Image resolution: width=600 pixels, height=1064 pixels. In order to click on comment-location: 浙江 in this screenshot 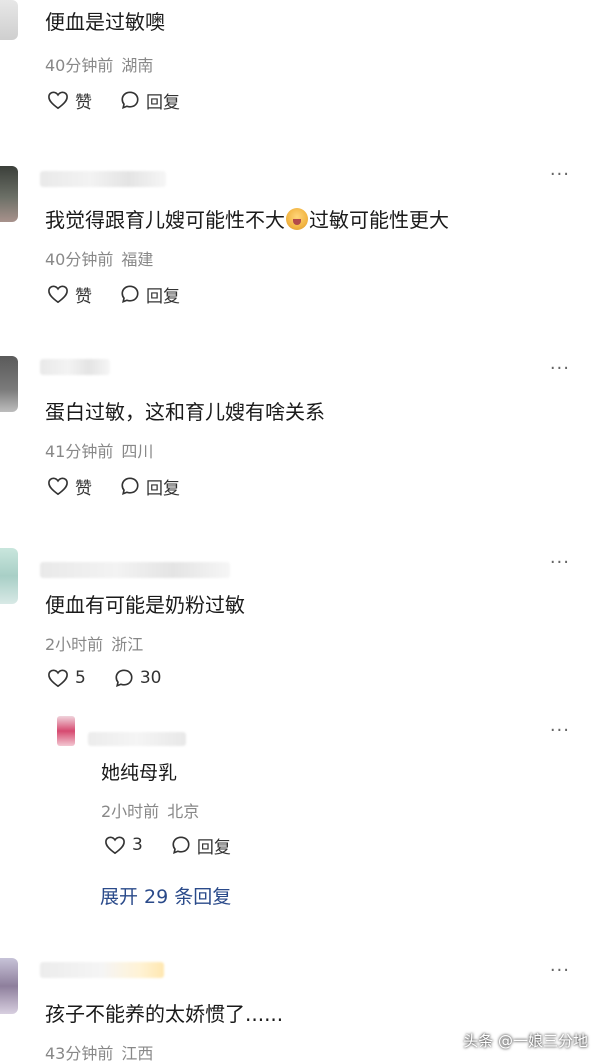, I will do `click(127, 644)`.